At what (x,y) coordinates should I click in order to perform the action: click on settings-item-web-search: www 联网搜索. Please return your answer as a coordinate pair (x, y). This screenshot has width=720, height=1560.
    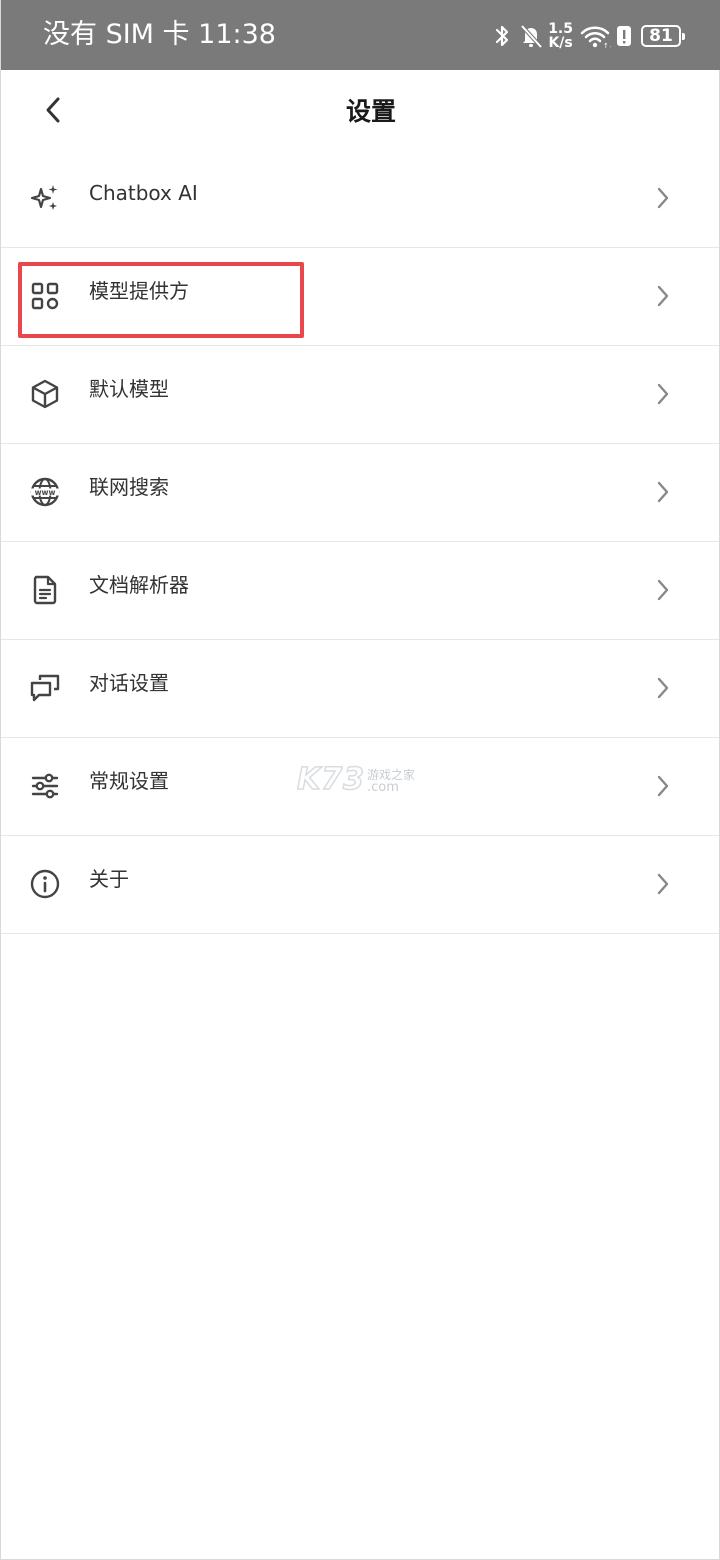
    Looking at the image, I should click on (360, 493).